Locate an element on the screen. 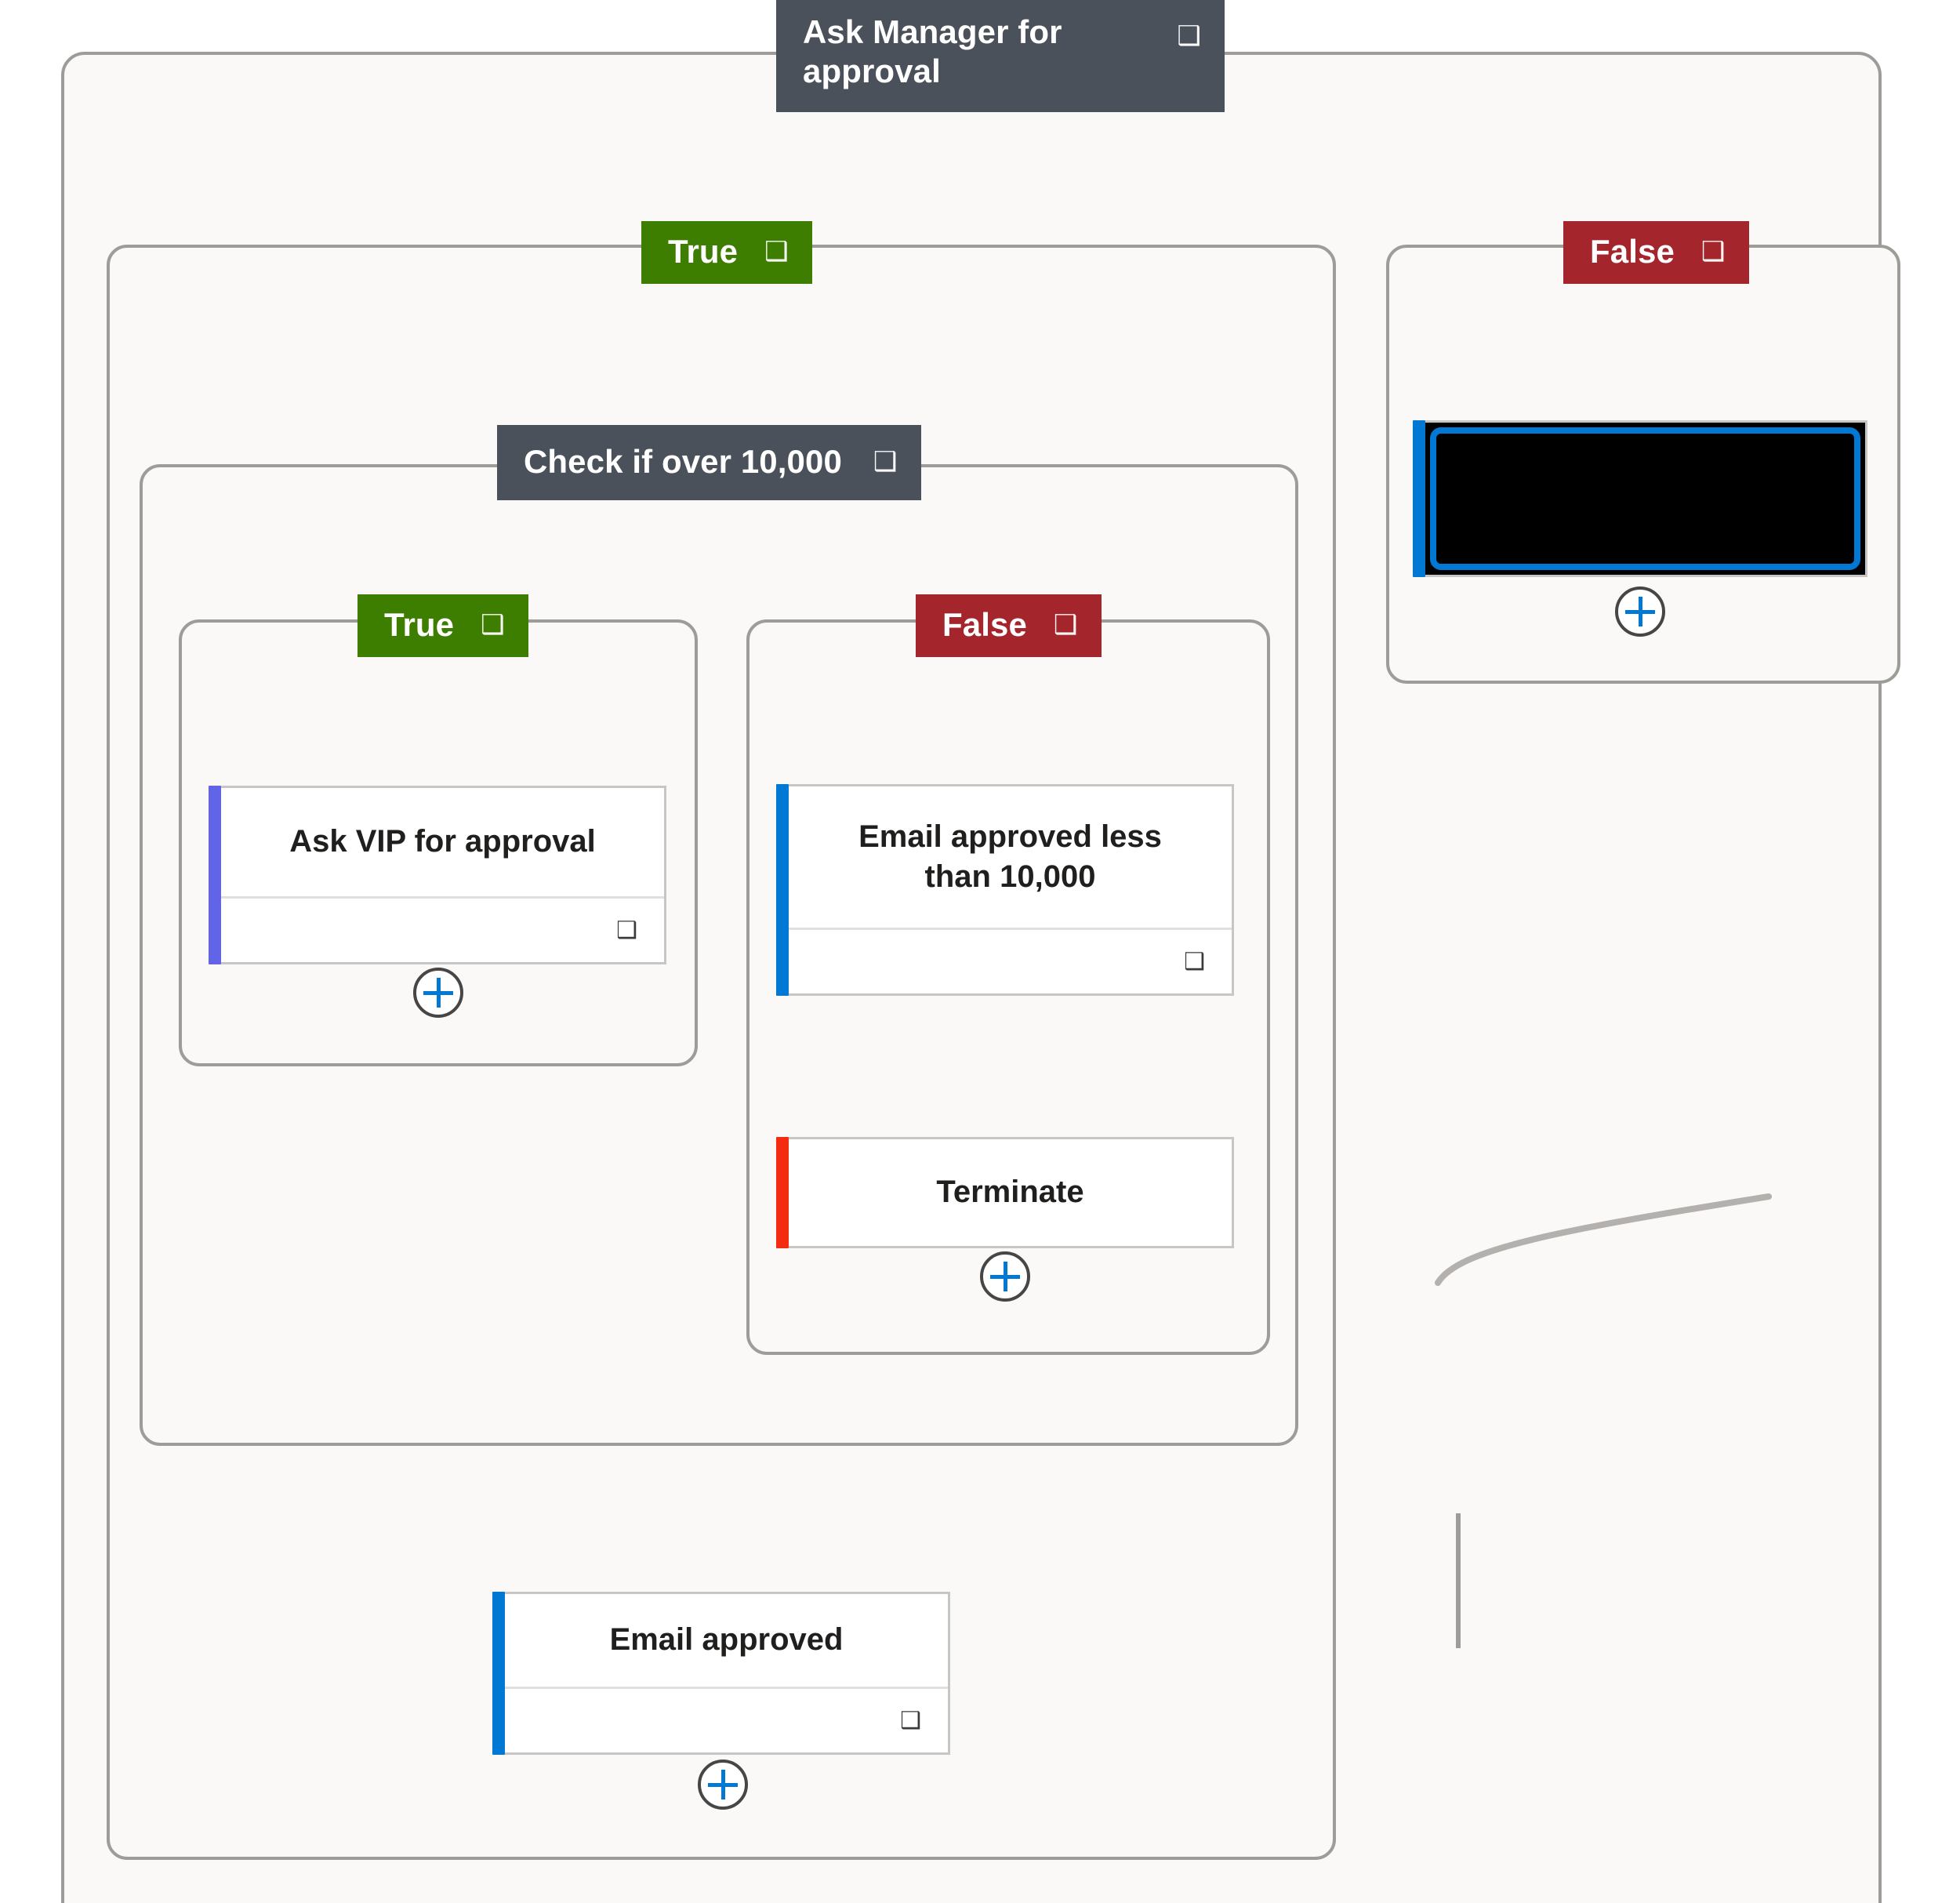 This screenshot has height=1903, width=1960. condition-header-title: Check if over 10,000 is located at coordinates (683, 461).